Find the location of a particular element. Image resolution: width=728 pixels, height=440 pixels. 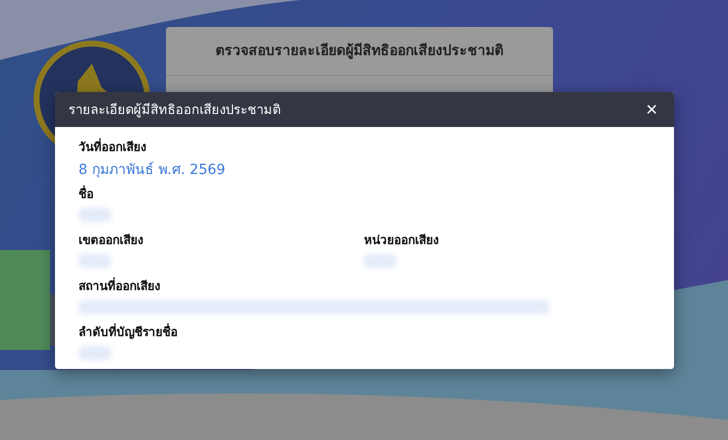

page-title: ตรวจสอบรายละเอียดผู้มีสิทธิออกเสียงประชามติ is located at coordinates (359, 51).